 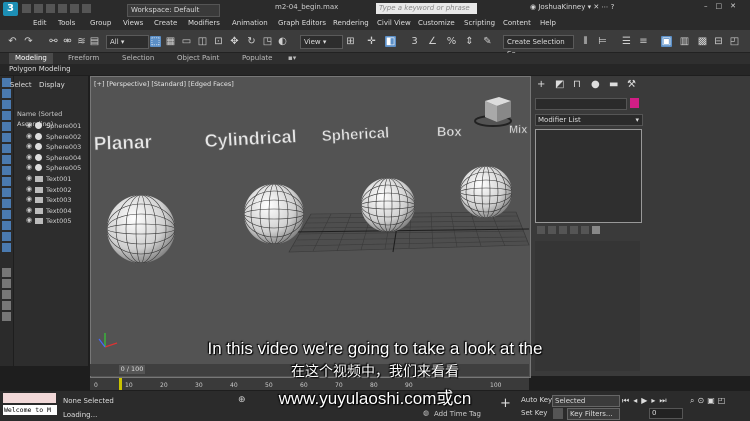 I want to click on minimize-icon: –, so click(x=710, y=6).